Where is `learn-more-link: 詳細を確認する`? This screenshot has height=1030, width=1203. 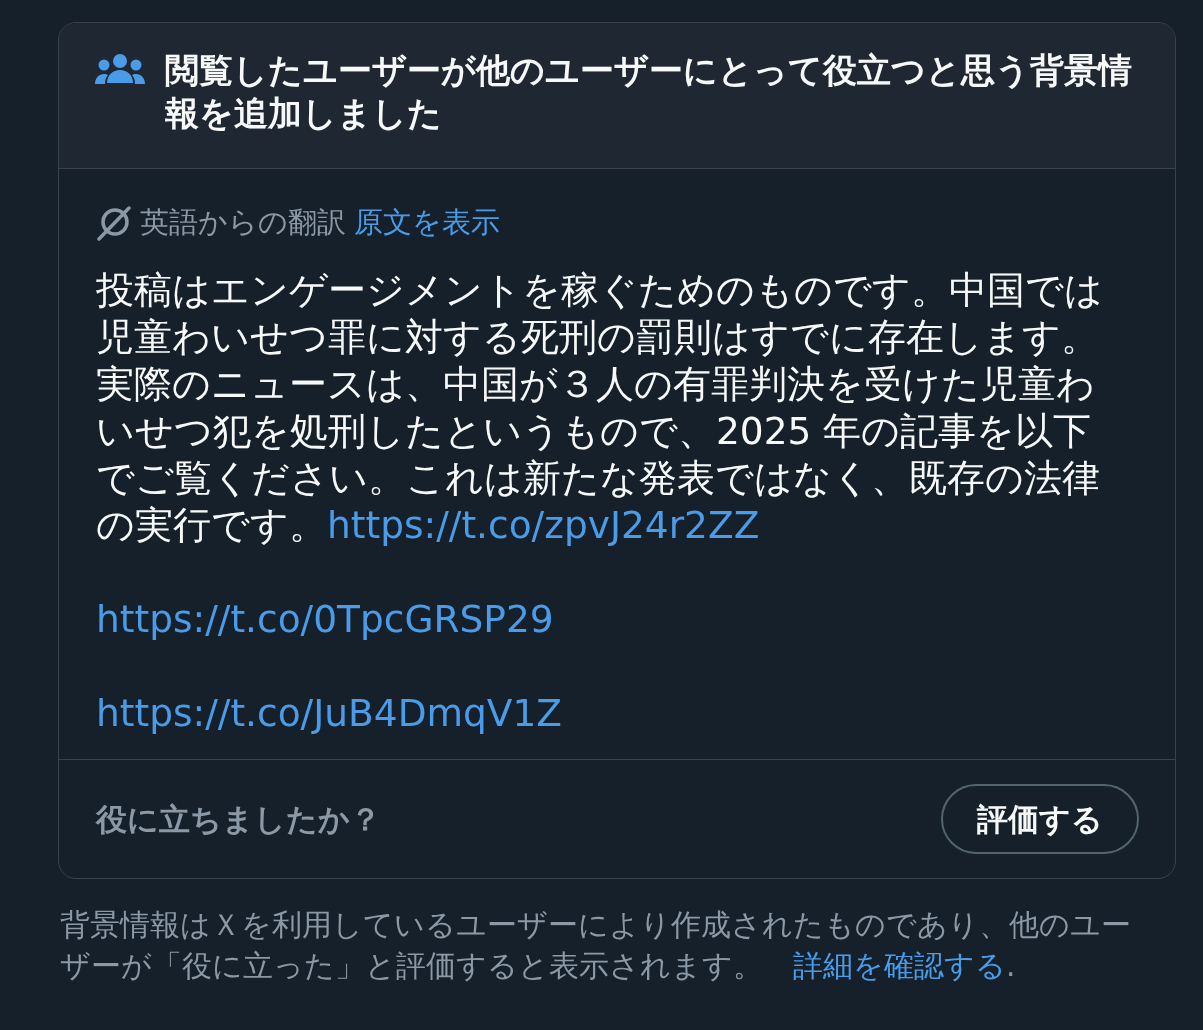
learn-more-link: 詳細を確認する is located at coordinates (899, 966).